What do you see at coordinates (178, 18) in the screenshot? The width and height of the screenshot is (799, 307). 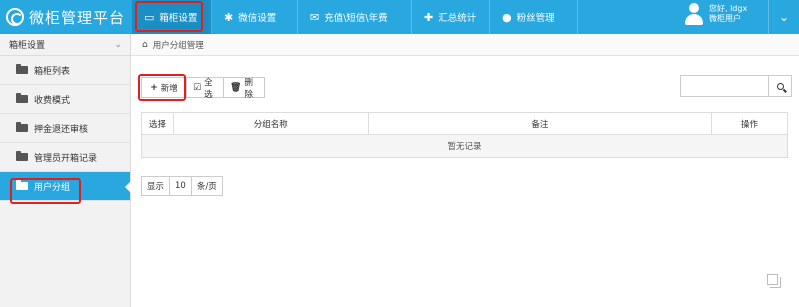 I see `nav-label: 箱柜设置` at bounding box center [178, 18].